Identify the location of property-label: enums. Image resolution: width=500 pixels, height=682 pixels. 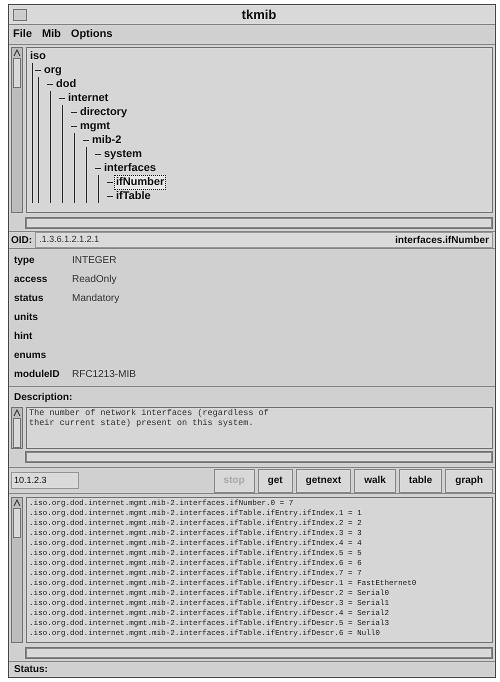
(31, 356).